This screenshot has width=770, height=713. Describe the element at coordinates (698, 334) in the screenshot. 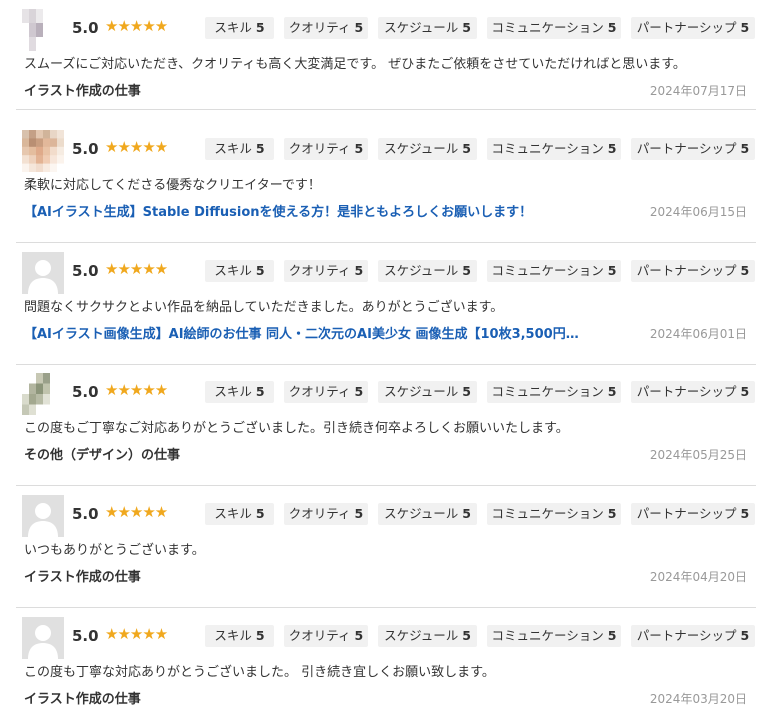

I see `review-date: 2024年06月01日` at that location.